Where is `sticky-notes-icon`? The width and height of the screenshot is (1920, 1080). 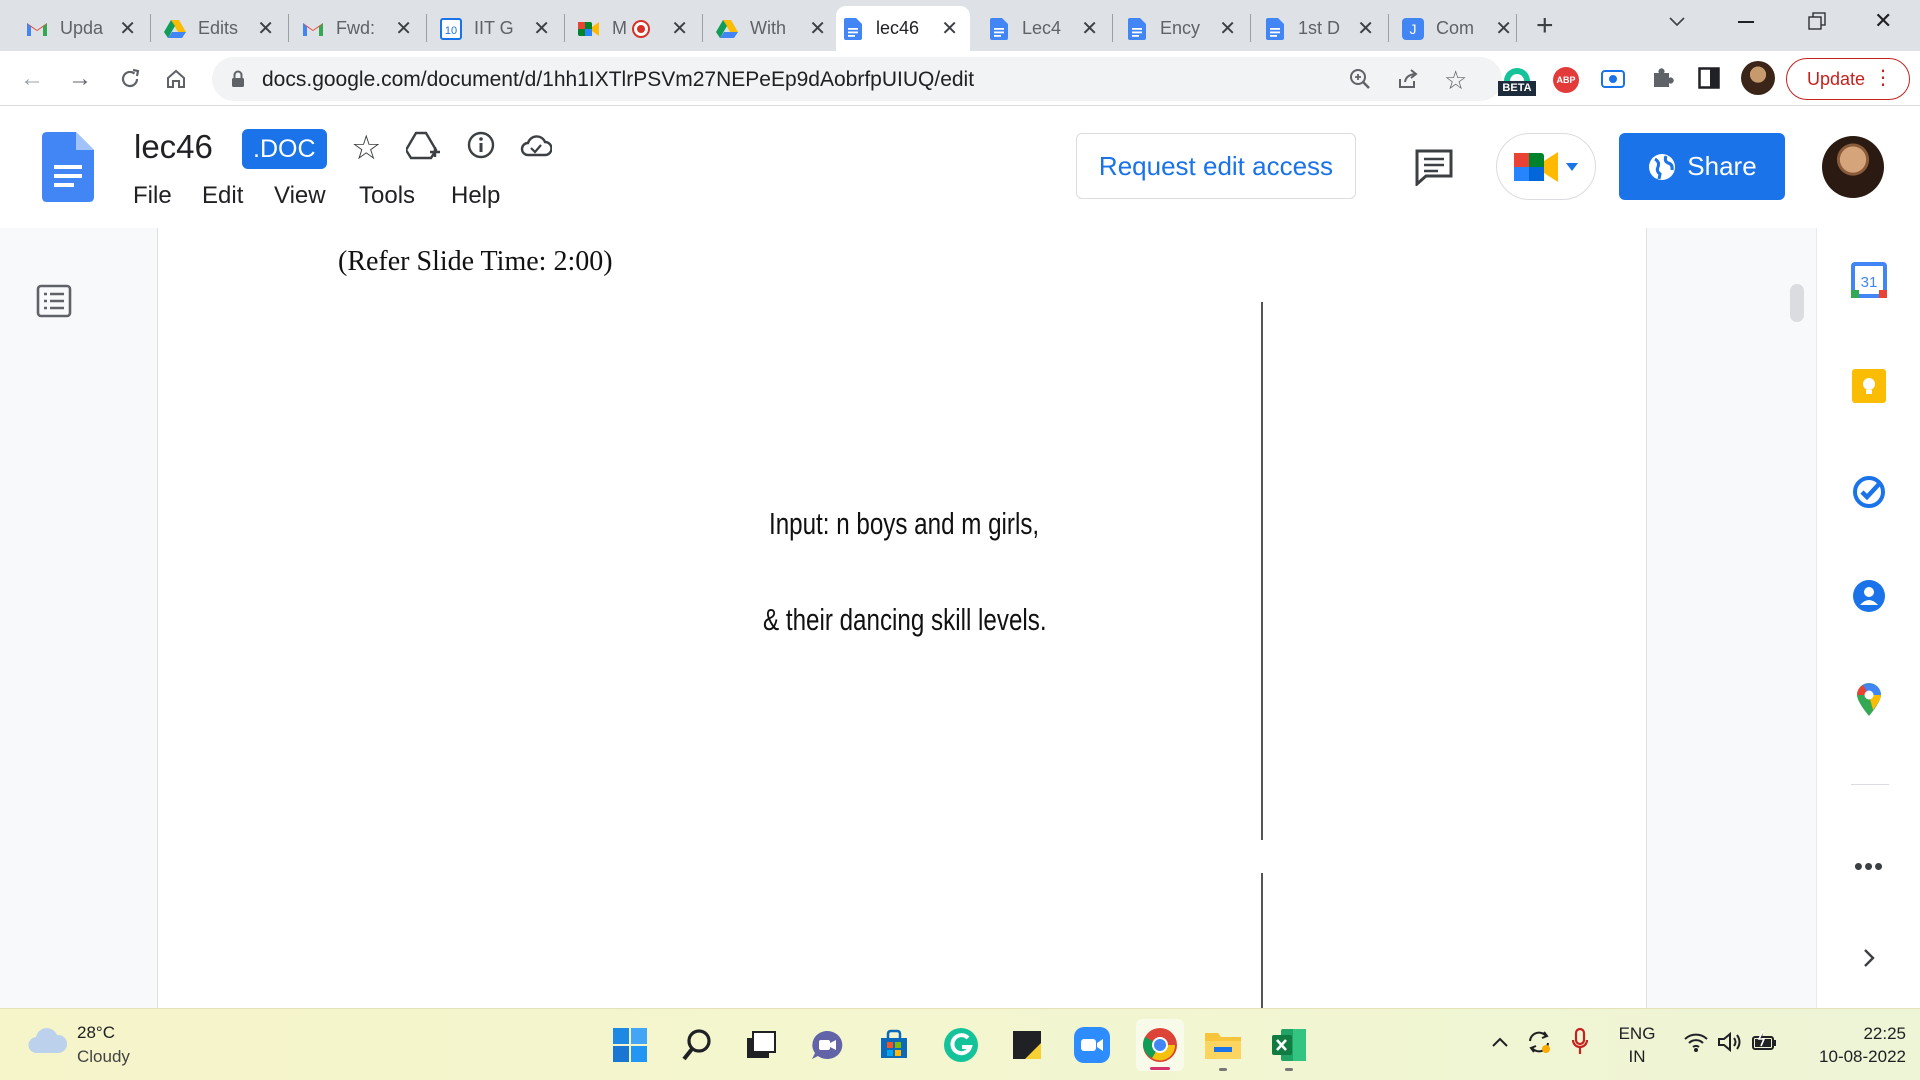 sticky-notes-icon is located at coordinates (1027, 1045).